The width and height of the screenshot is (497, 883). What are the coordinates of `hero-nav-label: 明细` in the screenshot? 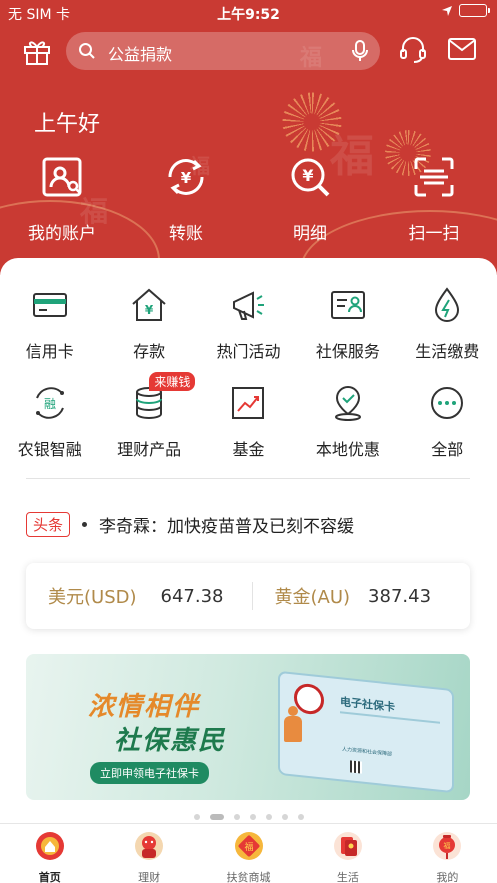 It's located at (310, 234).